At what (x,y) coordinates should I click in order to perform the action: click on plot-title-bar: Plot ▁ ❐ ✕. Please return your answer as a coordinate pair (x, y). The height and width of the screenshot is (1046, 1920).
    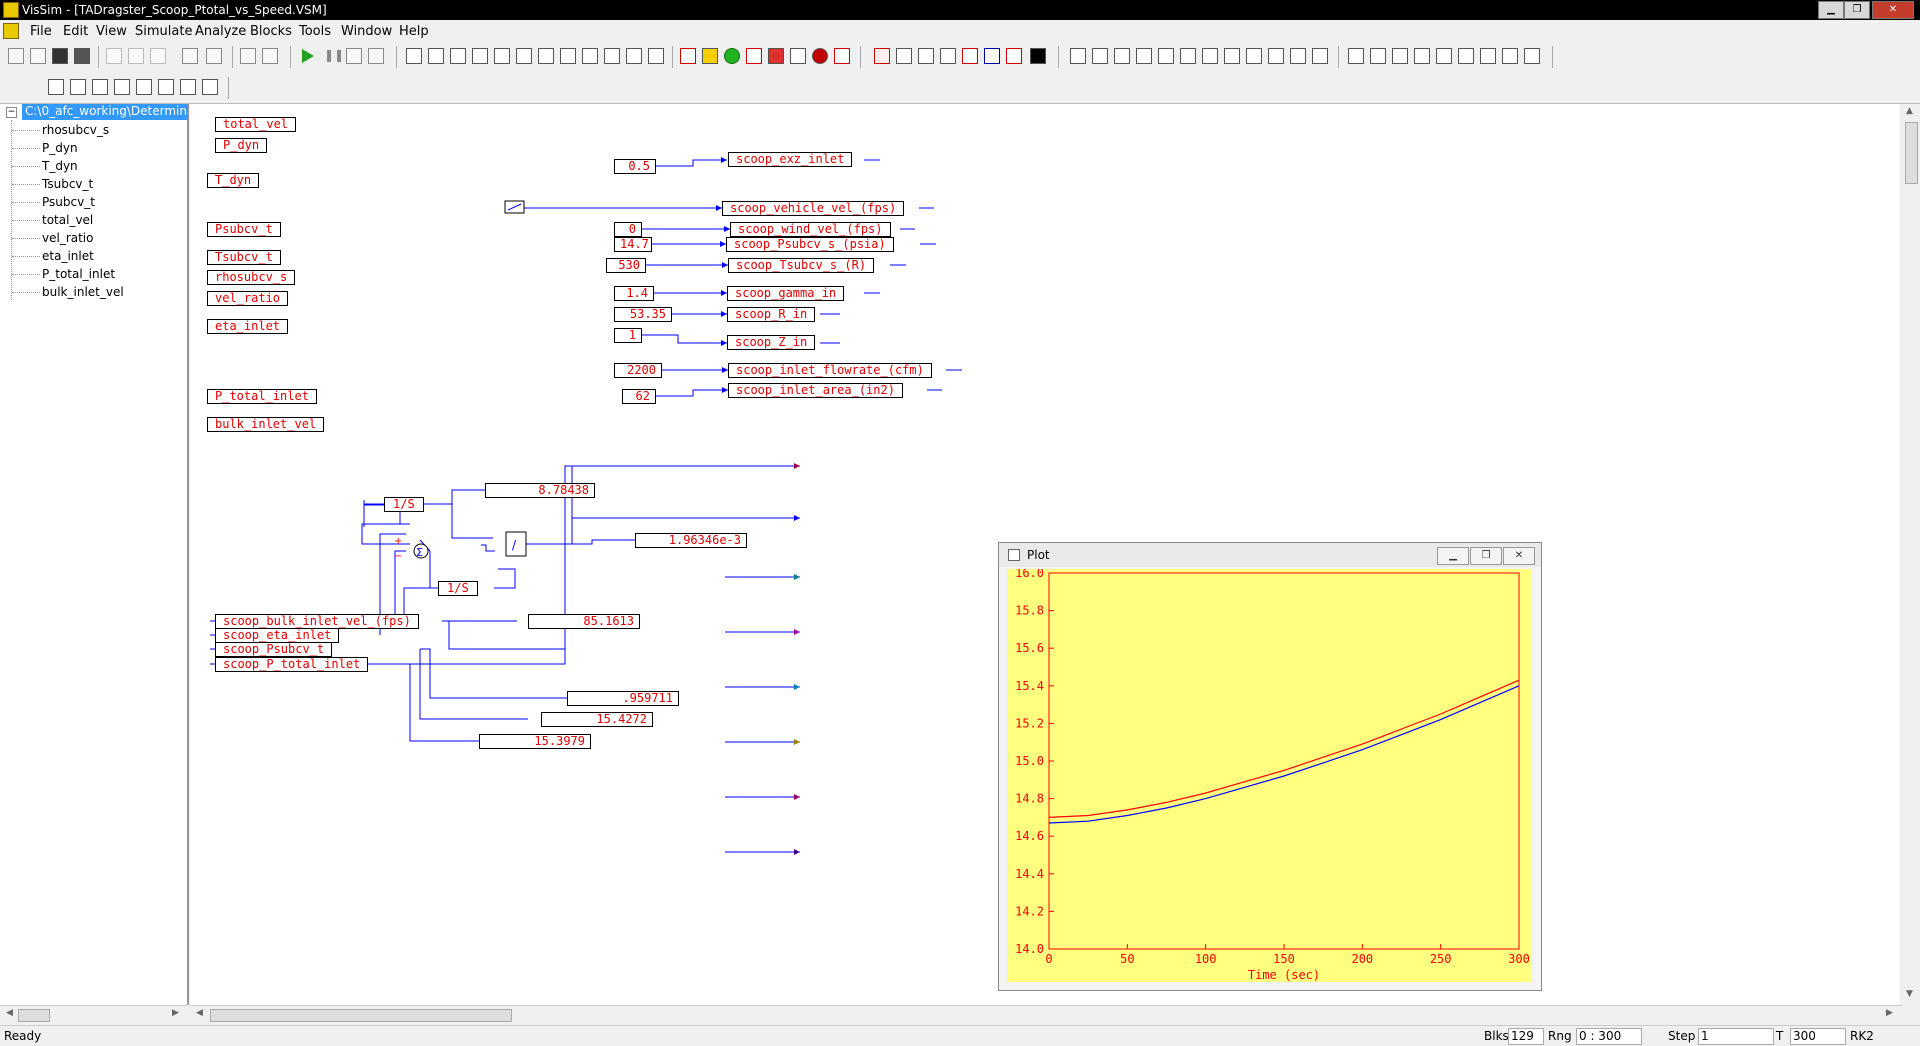
    Looking at the image, I should click on (1270, 555).